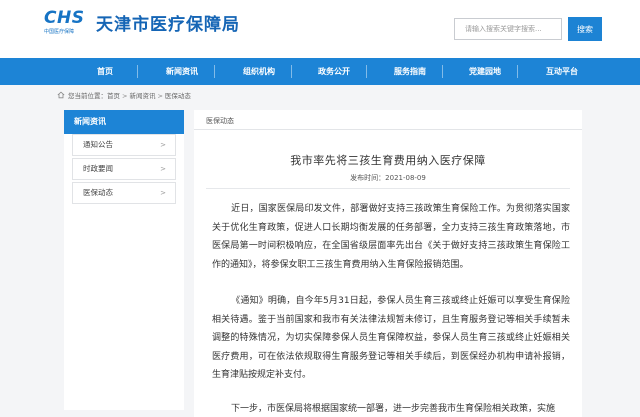  What do you see at coordinates (388, 178) in the screenshot?
I see `publish-date: 发布时间：2021-08-09` at bounding box center [388, 178].